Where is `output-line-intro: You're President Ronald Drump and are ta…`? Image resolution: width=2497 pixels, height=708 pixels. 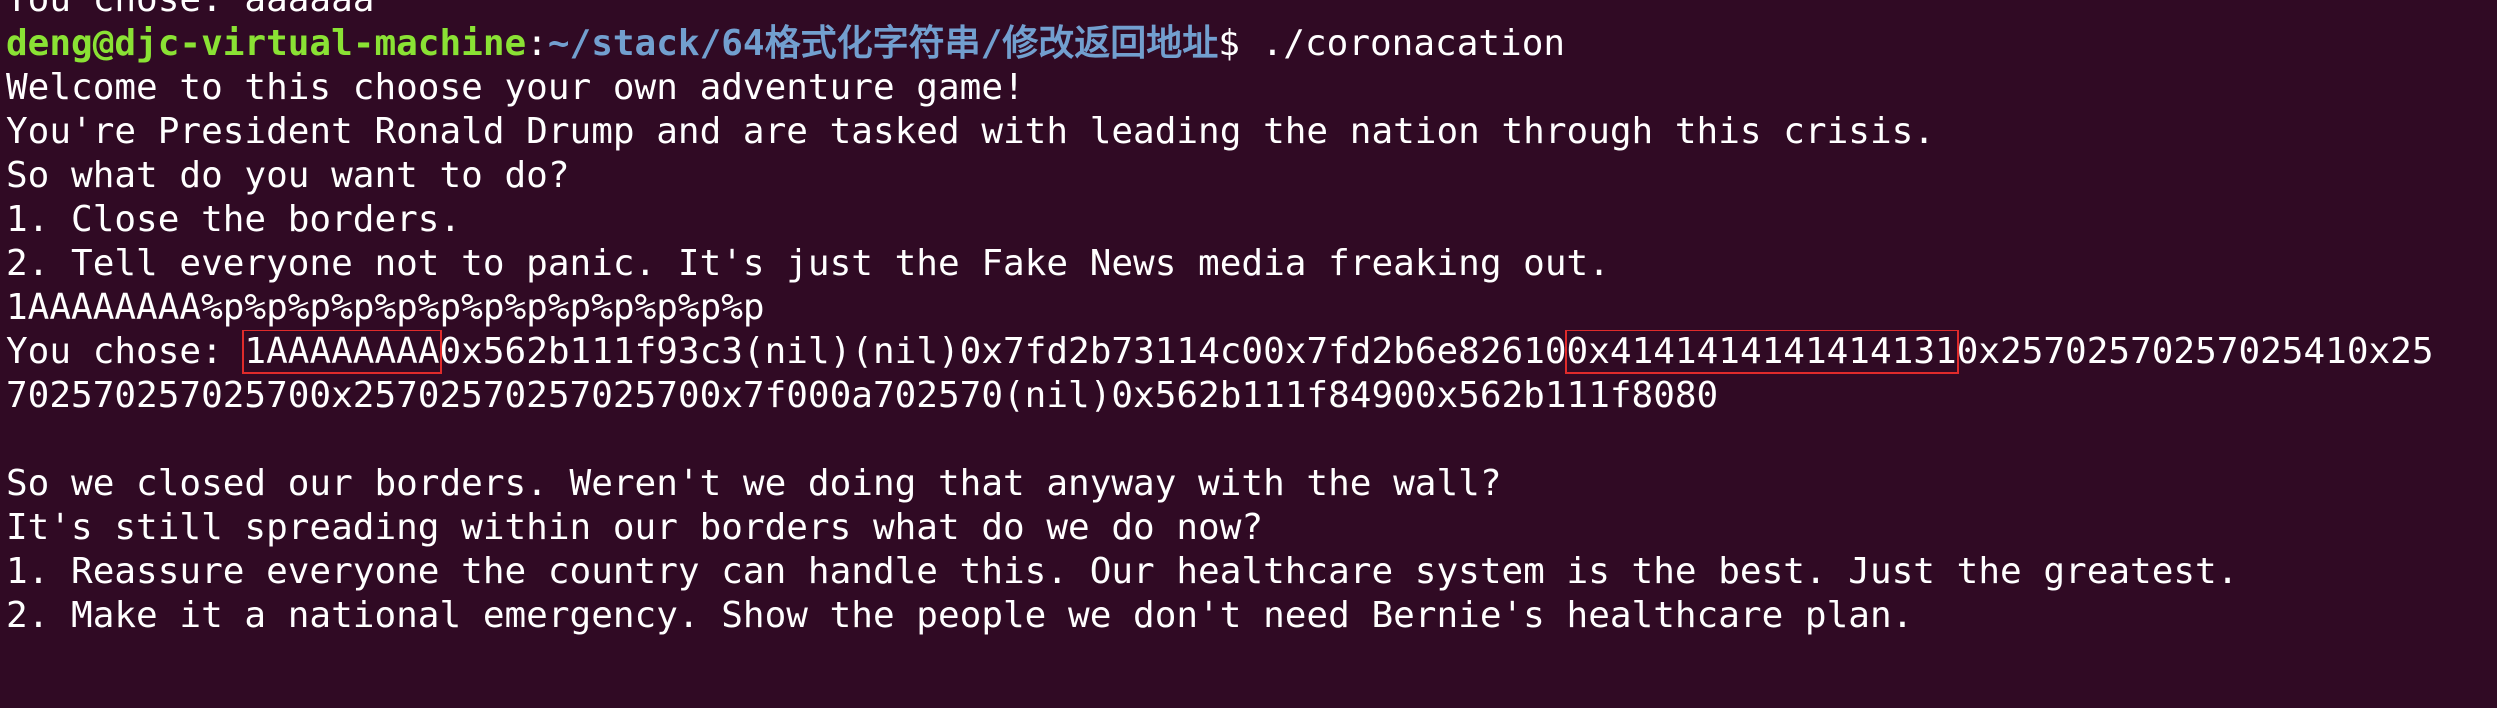 output-line-intro: You're President Ronald Drump and are ta… is located at coordinates (970, 131).